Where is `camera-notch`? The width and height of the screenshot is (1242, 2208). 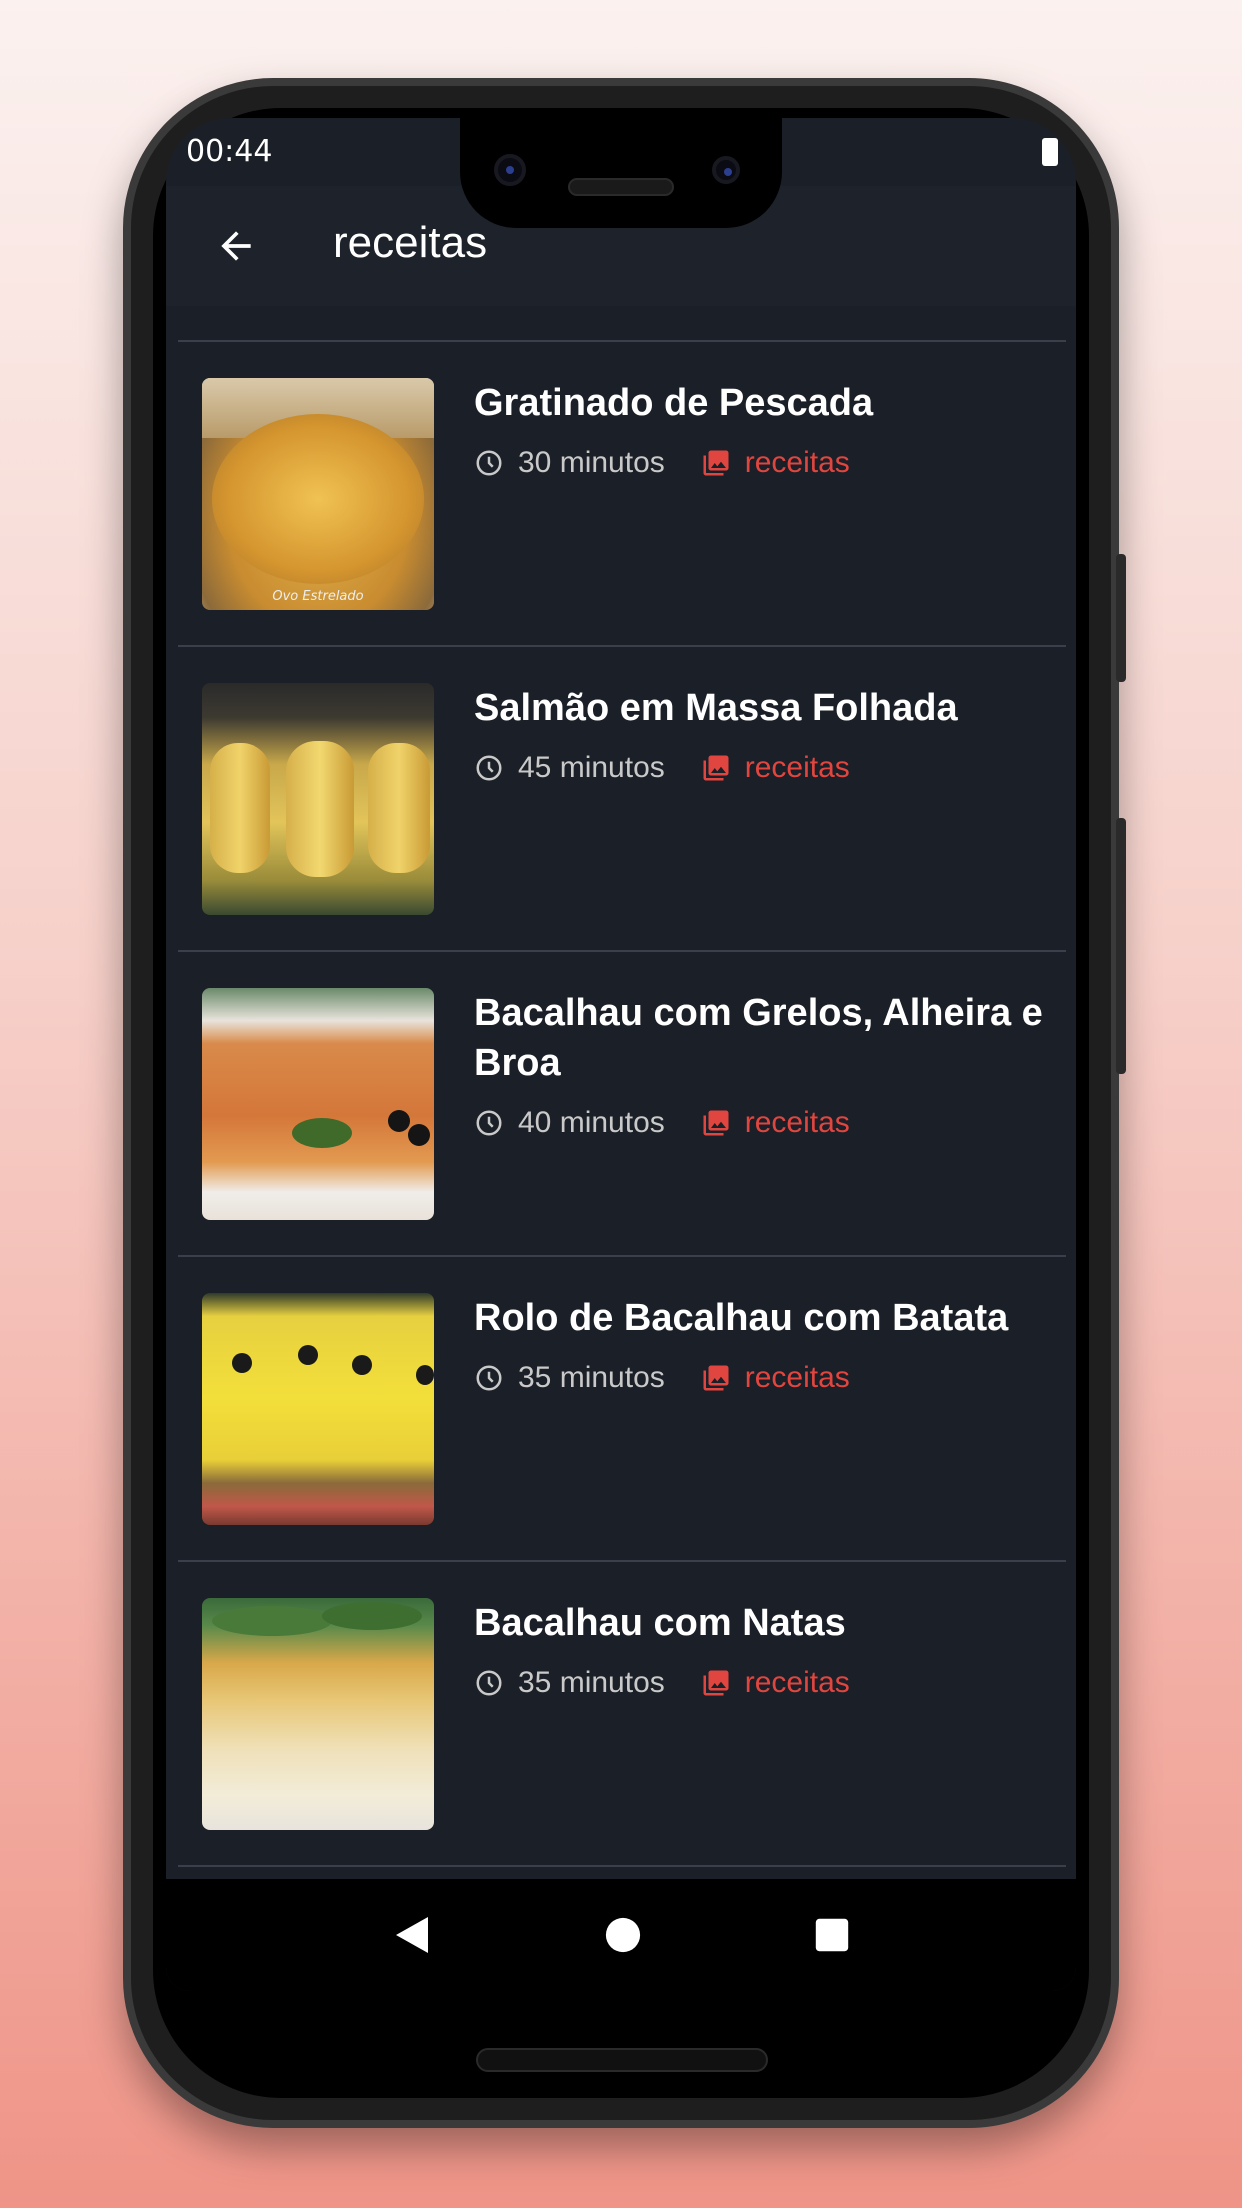 camera-notch is located at coordinates (621, 173).